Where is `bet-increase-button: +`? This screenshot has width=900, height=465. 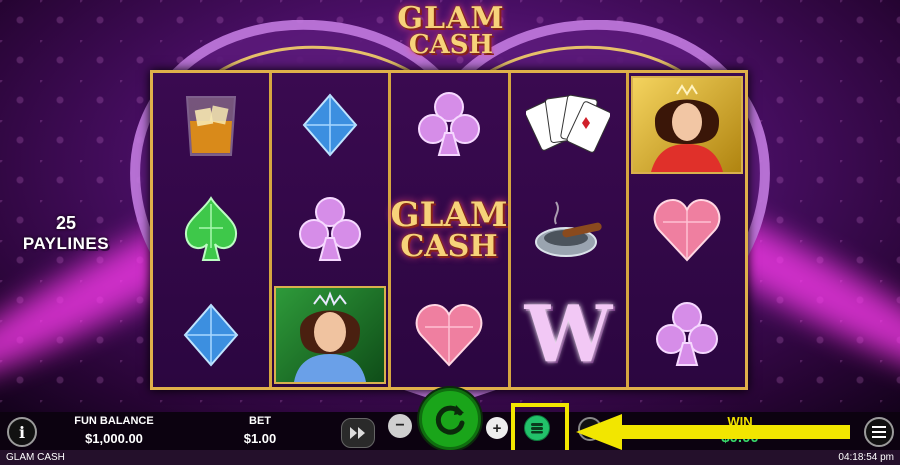 bet-increase-button: + is located at coordinates (497, 428).